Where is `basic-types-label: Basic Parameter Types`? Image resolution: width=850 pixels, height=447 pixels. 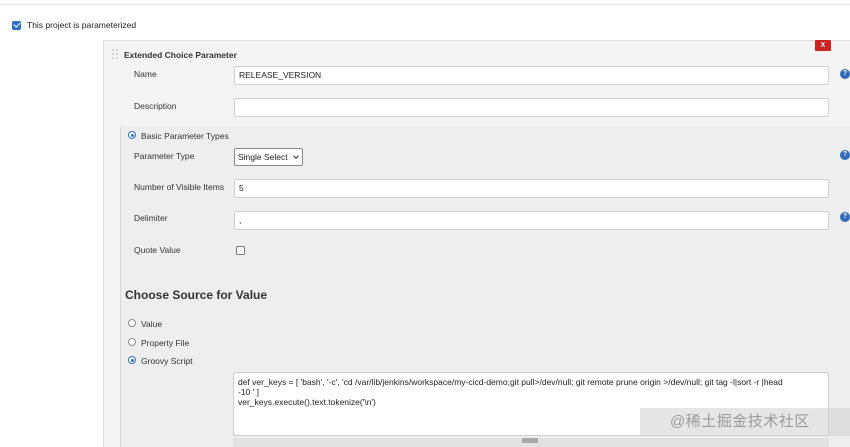
basic-types-label: Basic Parameter Types is located at coordinates (185, 136).